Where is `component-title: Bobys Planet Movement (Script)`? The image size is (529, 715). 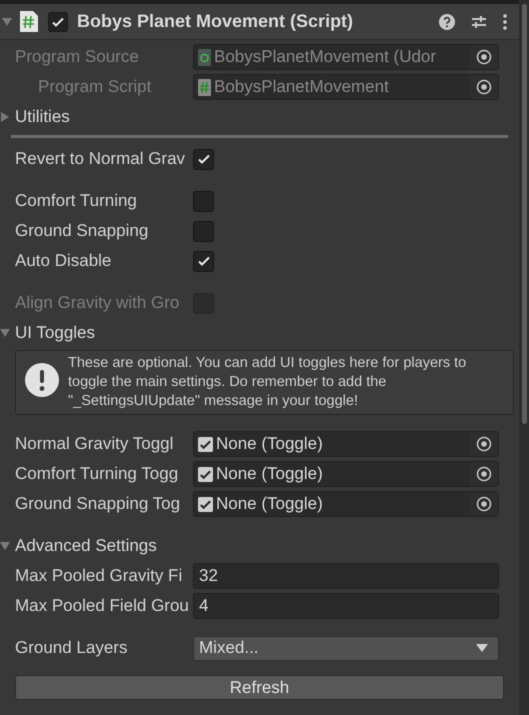
component-title: Bobys Planet Movement (Script) is located at coordinates (215, 21).